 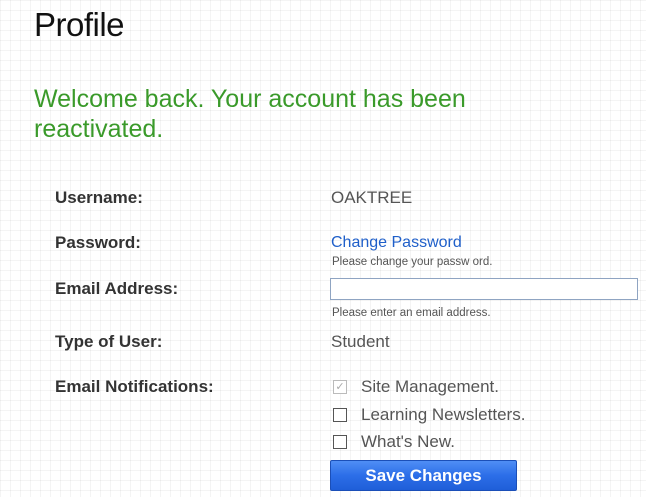 What do you see at coordinates (79, 24) in the screenshot?
I see `page-title: Profile` at bounding box center [79, 24].